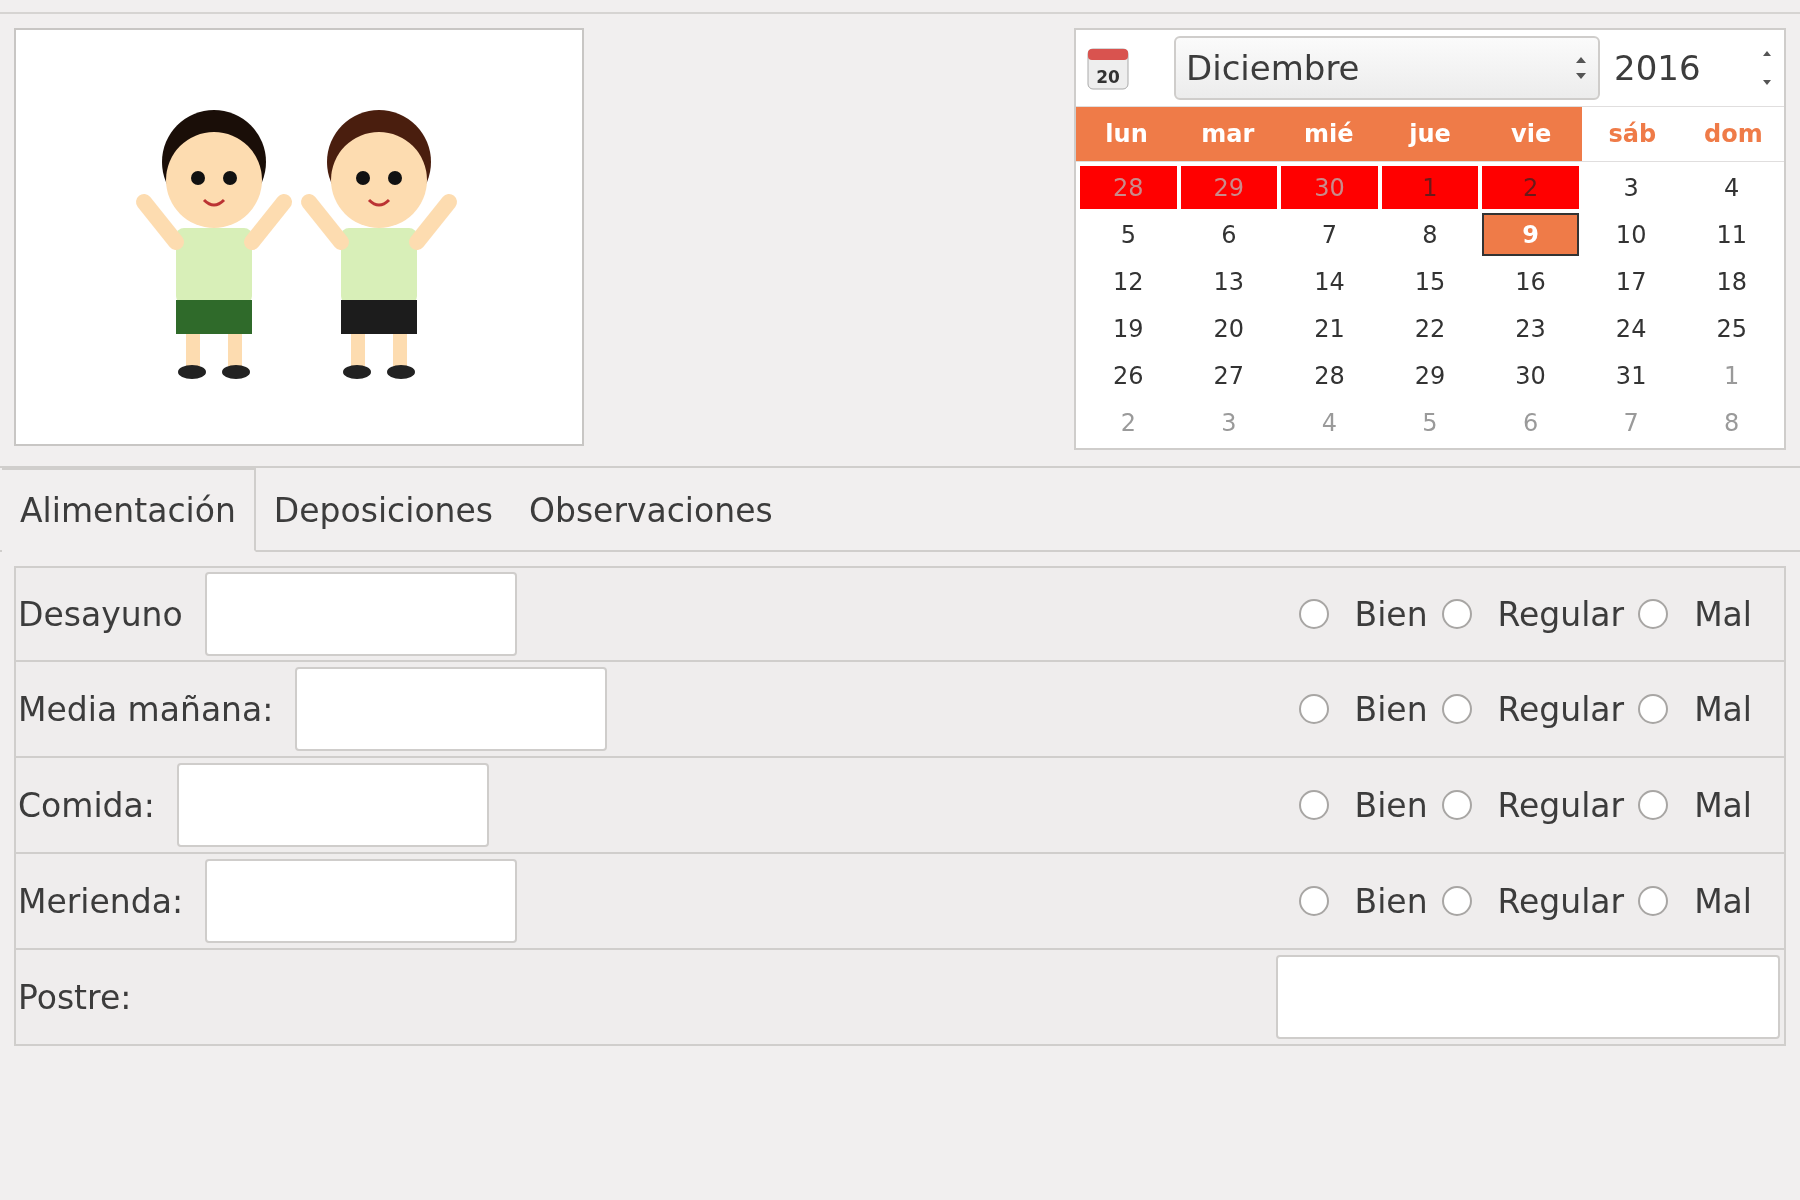 The height and width of the screenshot is (1200, 1800). I want to click on calendar-day: 17, so click(1631, 281).